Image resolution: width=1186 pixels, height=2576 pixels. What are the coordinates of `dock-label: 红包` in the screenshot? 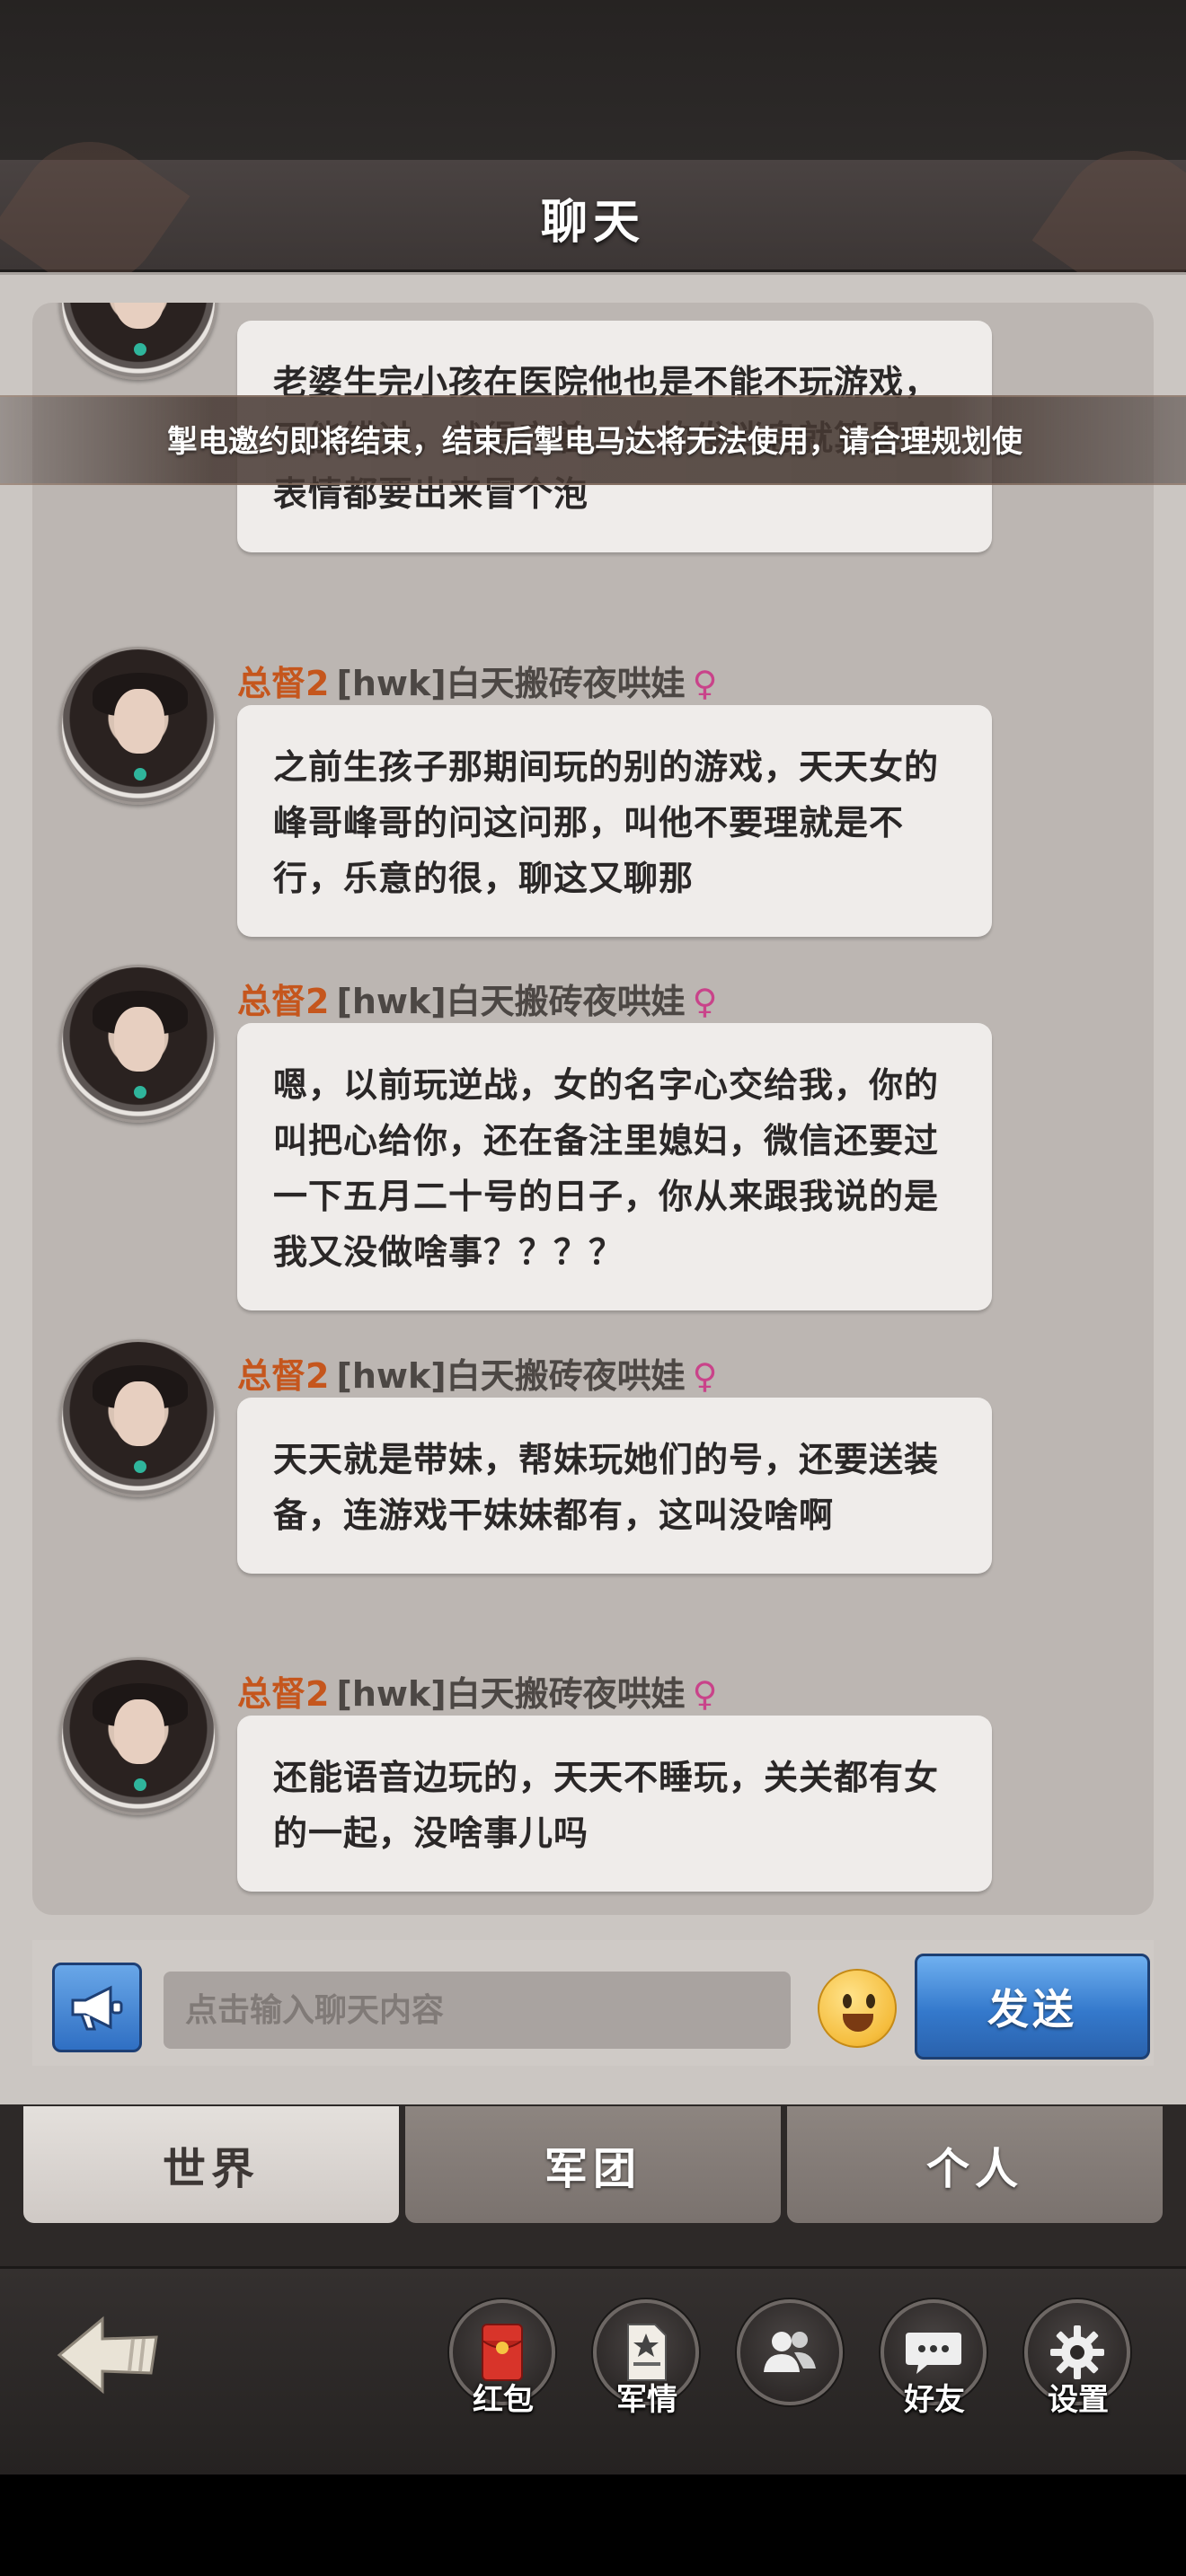 It's located at (503, 2400).